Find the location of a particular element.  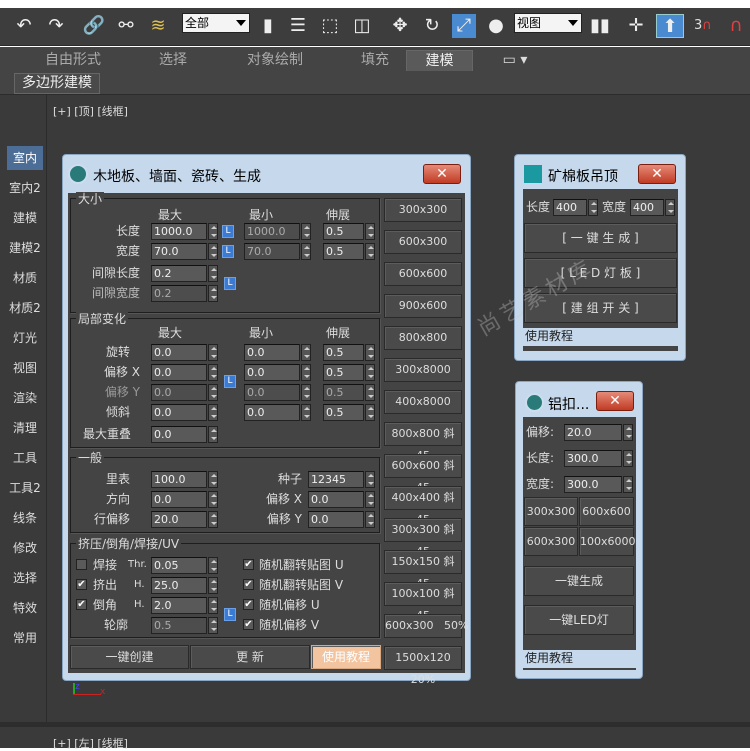

unlink-icon: ⚯ is located at coordinates (126, 26).